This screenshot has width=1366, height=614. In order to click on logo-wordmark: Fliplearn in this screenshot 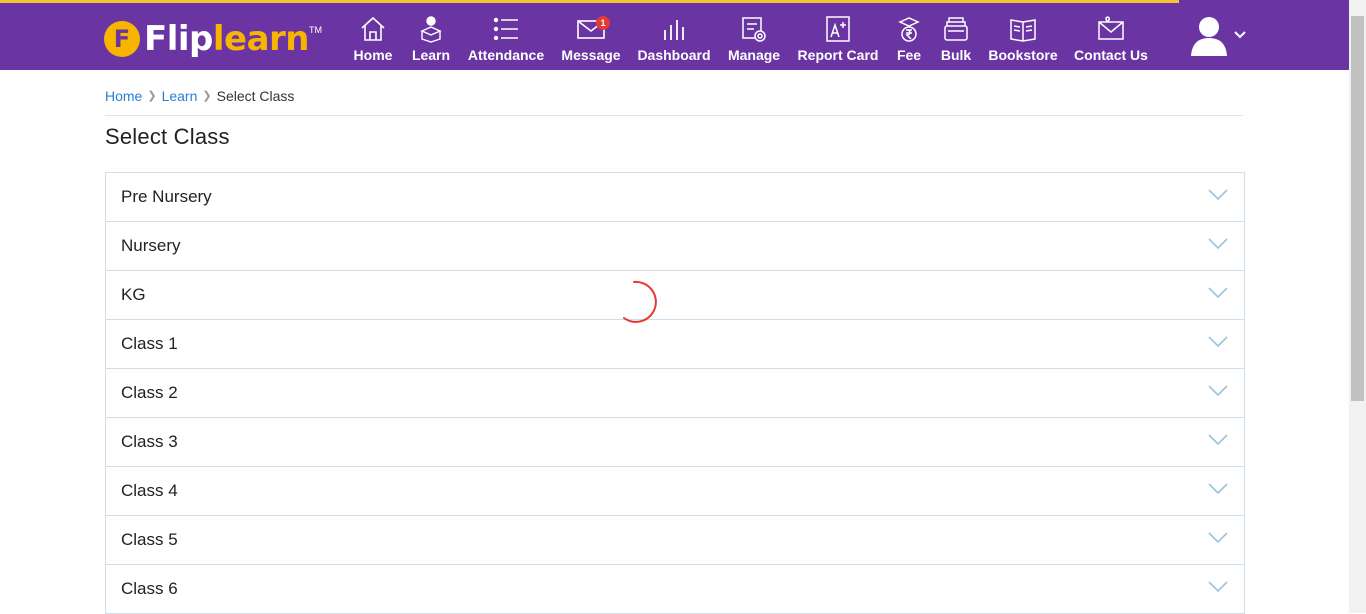, I will do `click(227, 39)`.